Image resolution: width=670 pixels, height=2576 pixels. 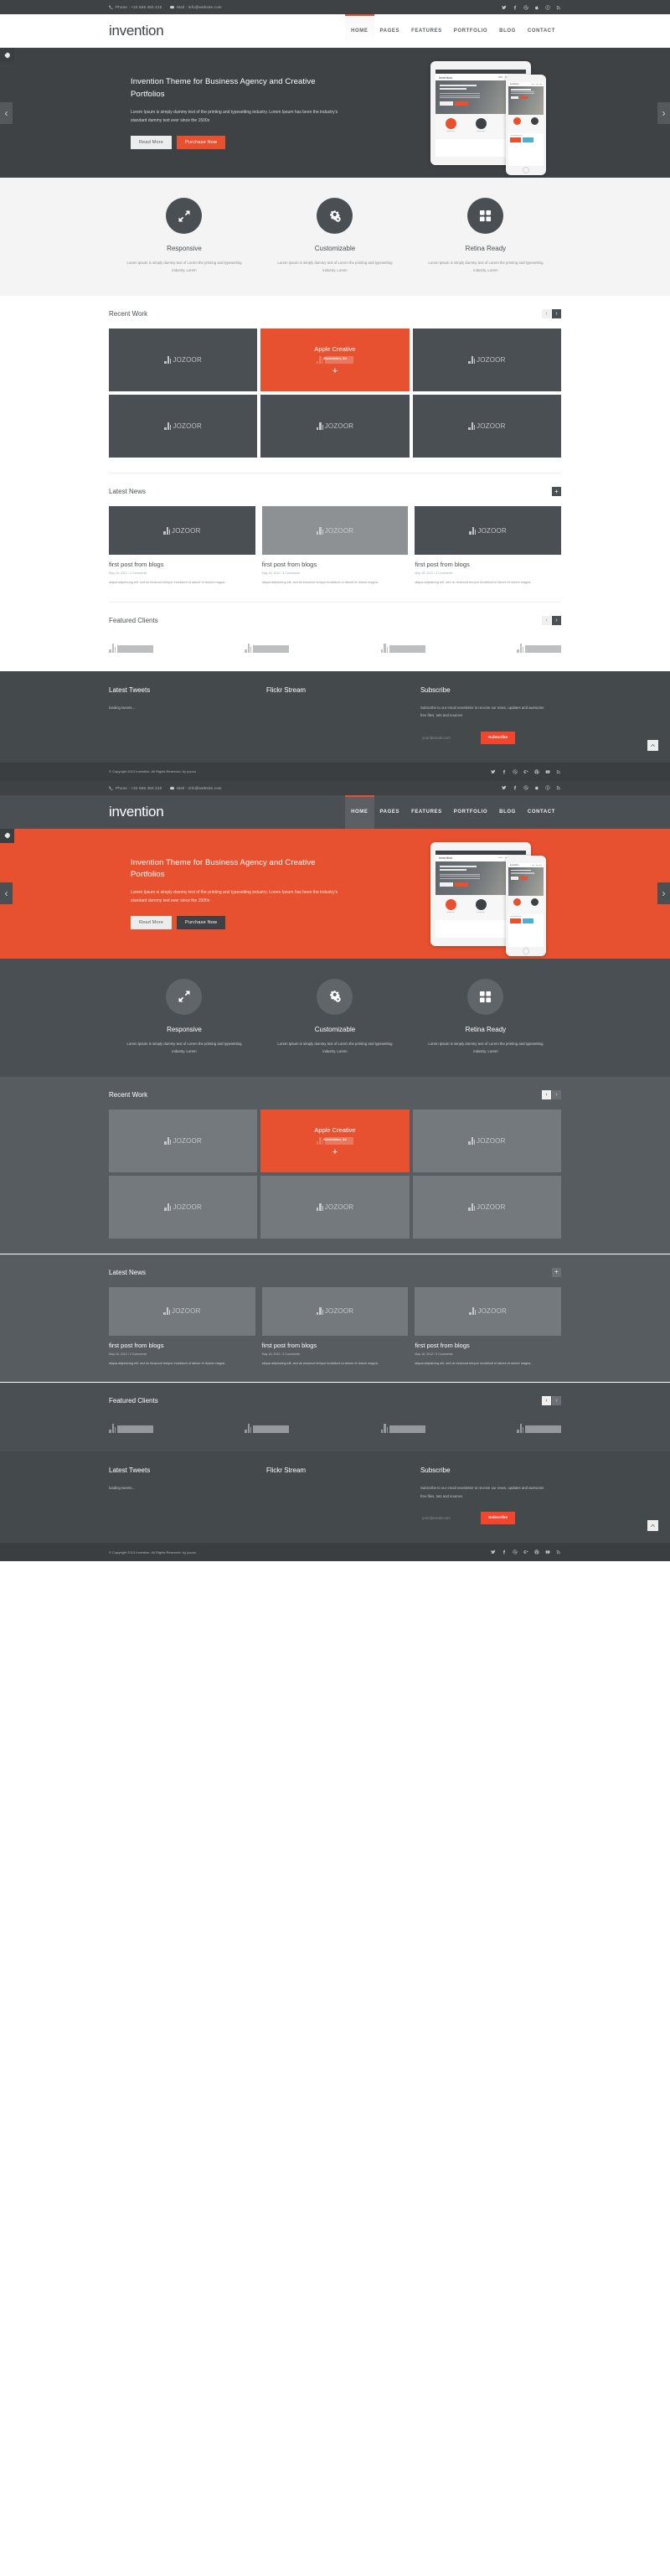 What do you see at coordinates (536, 787) in the screenshot?
I see `apple-icon` at bounding box center [536, 787].